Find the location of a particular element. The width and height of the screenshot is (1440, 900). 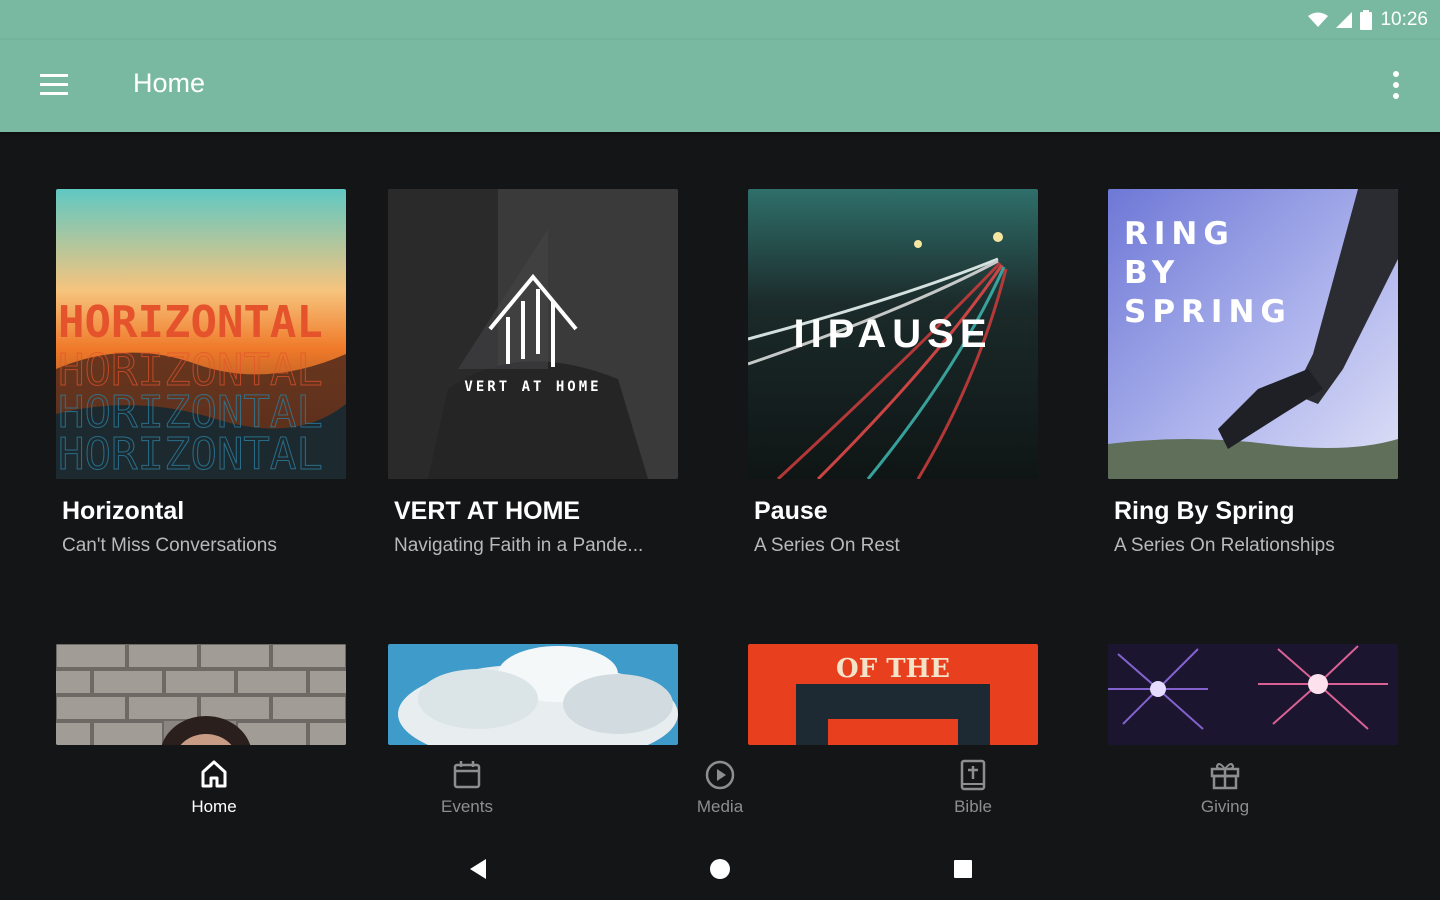

app-bar: Home is located at coordinates (720, 86).